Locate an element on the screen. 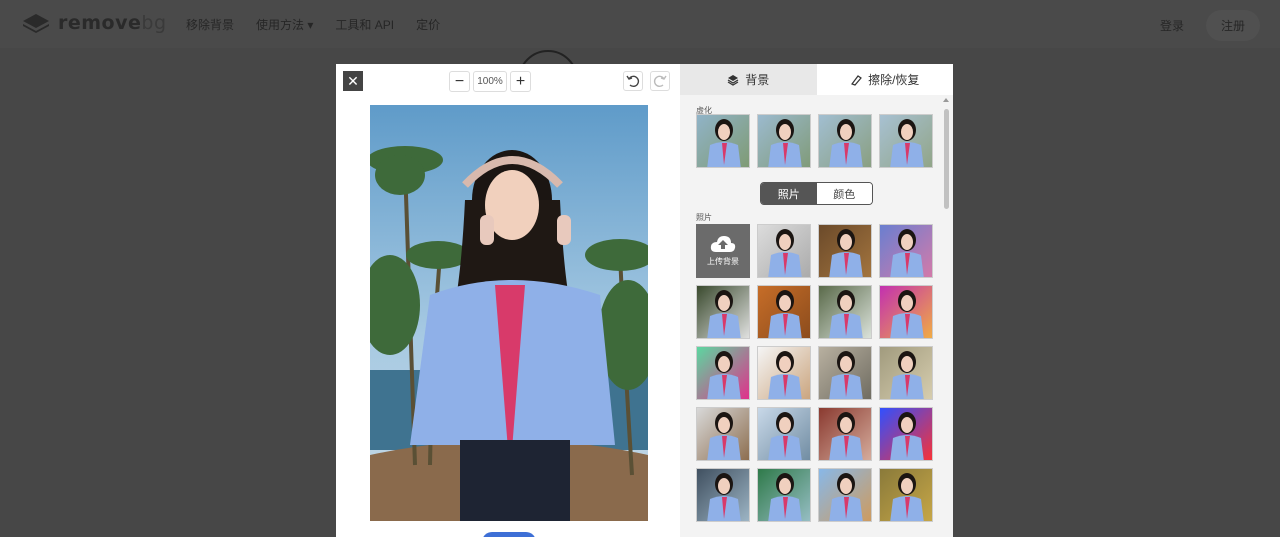  eraser-icon is located at coordinates (856, 80).